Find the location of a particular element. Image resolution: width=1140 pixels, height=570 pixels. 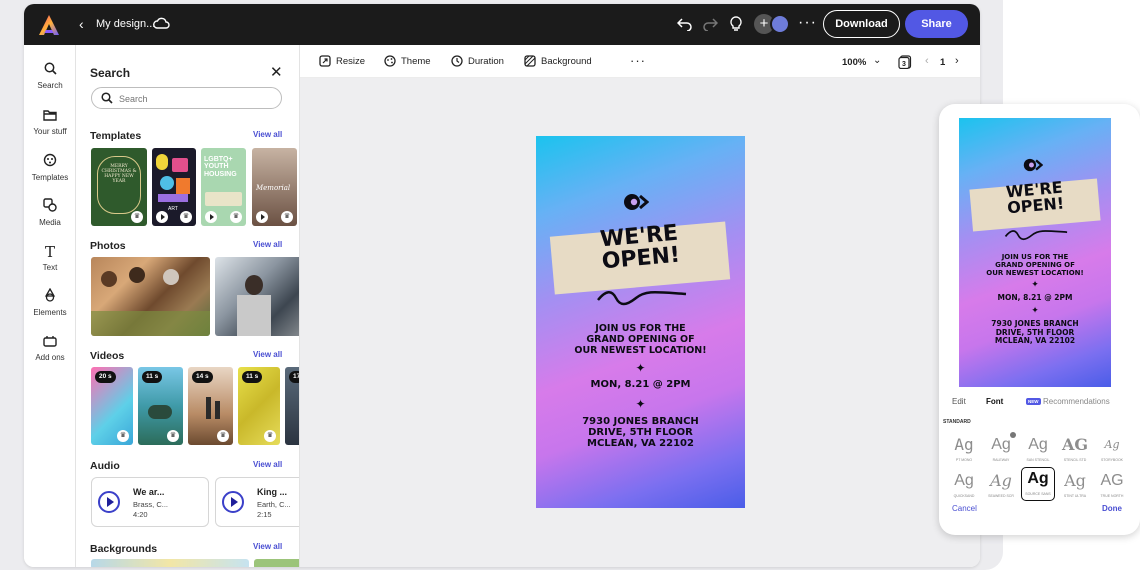

theme-button: Theme is located at coordinates (407, 61).